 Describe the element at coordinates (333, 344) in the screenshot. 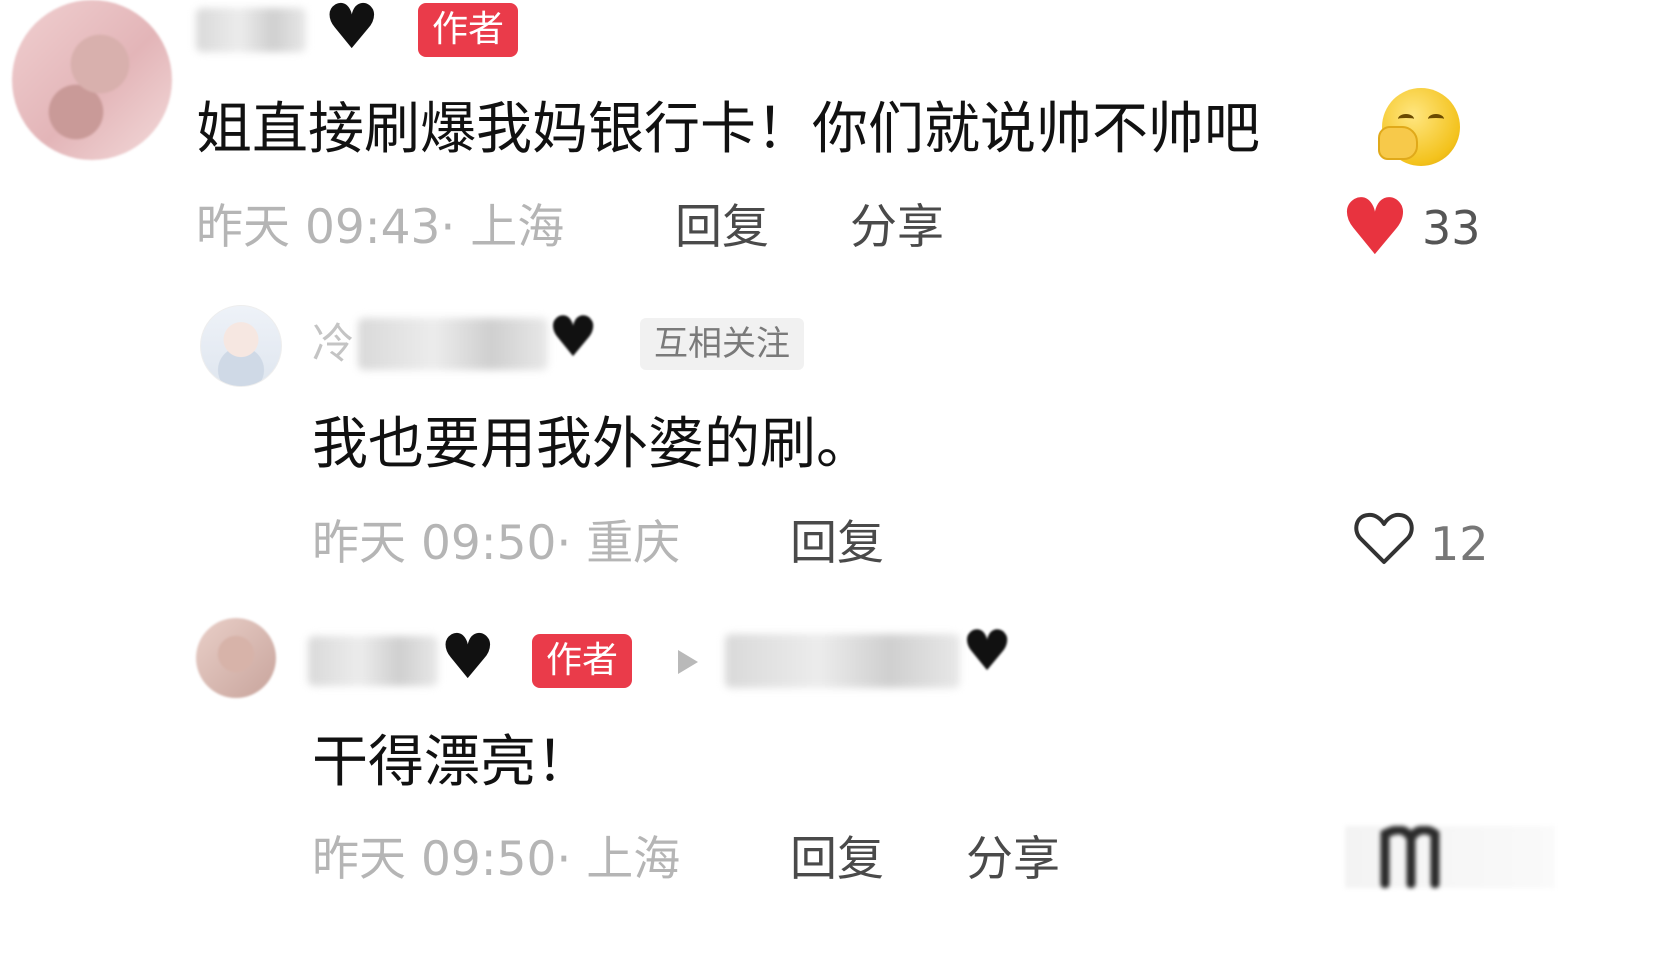

I see `username-first-char: 冷` at that location.